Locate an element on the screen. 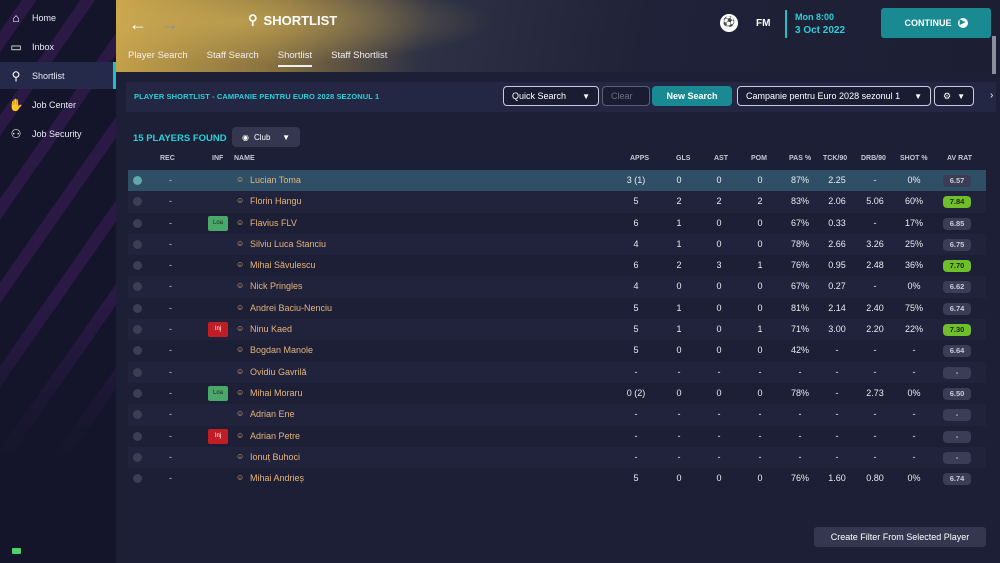 Image resolution: width=1000 pixels, height=563 pixels. shortlist-select: Campanie pentru Euro 2028 sezonul 1 ▼ is located at coordinates (834, 96).